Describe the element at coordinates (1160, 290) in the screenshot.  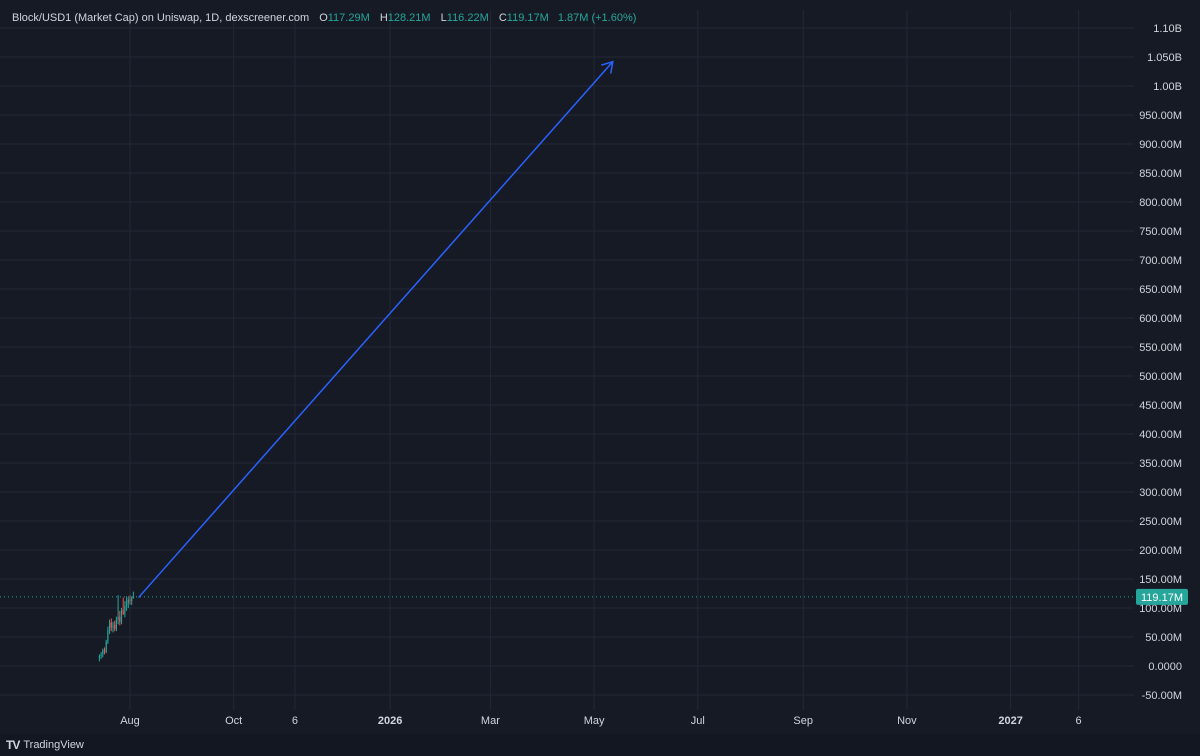
I see `y-tick-label: 650.00M` at that location.